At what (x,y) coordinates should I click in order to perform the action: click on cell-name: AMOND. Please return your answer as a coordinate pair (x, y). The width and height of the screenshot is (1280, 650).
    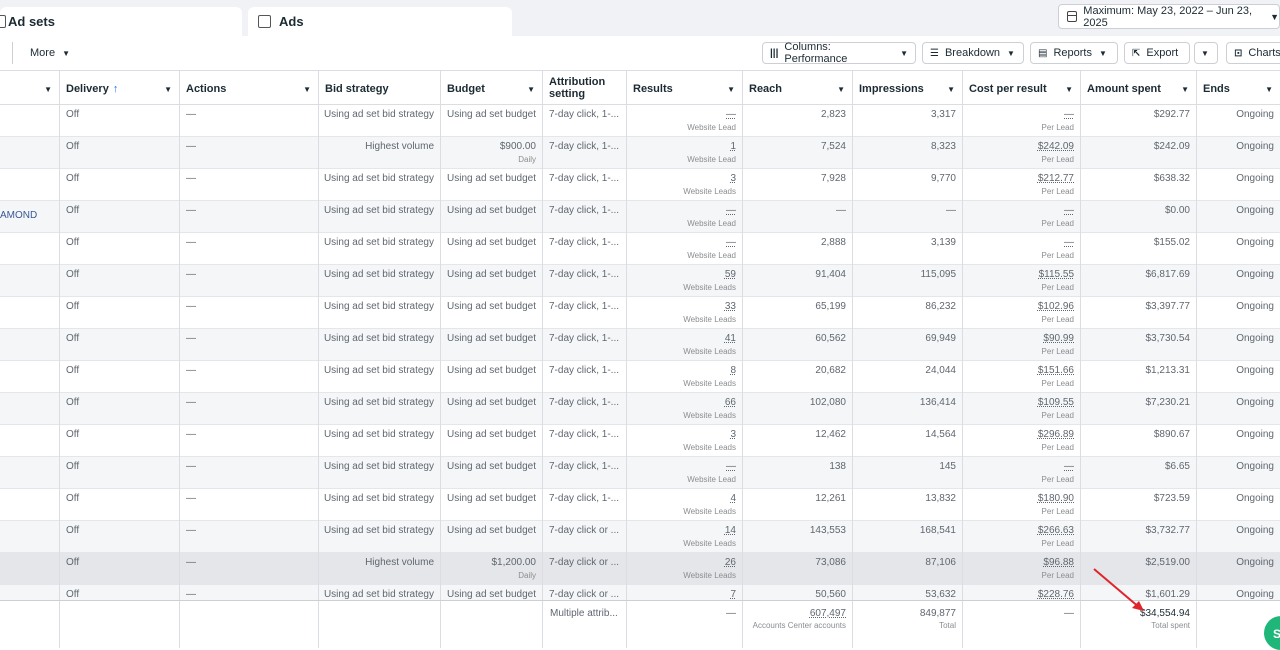
    Looking at the image, I should click on (30, 217).